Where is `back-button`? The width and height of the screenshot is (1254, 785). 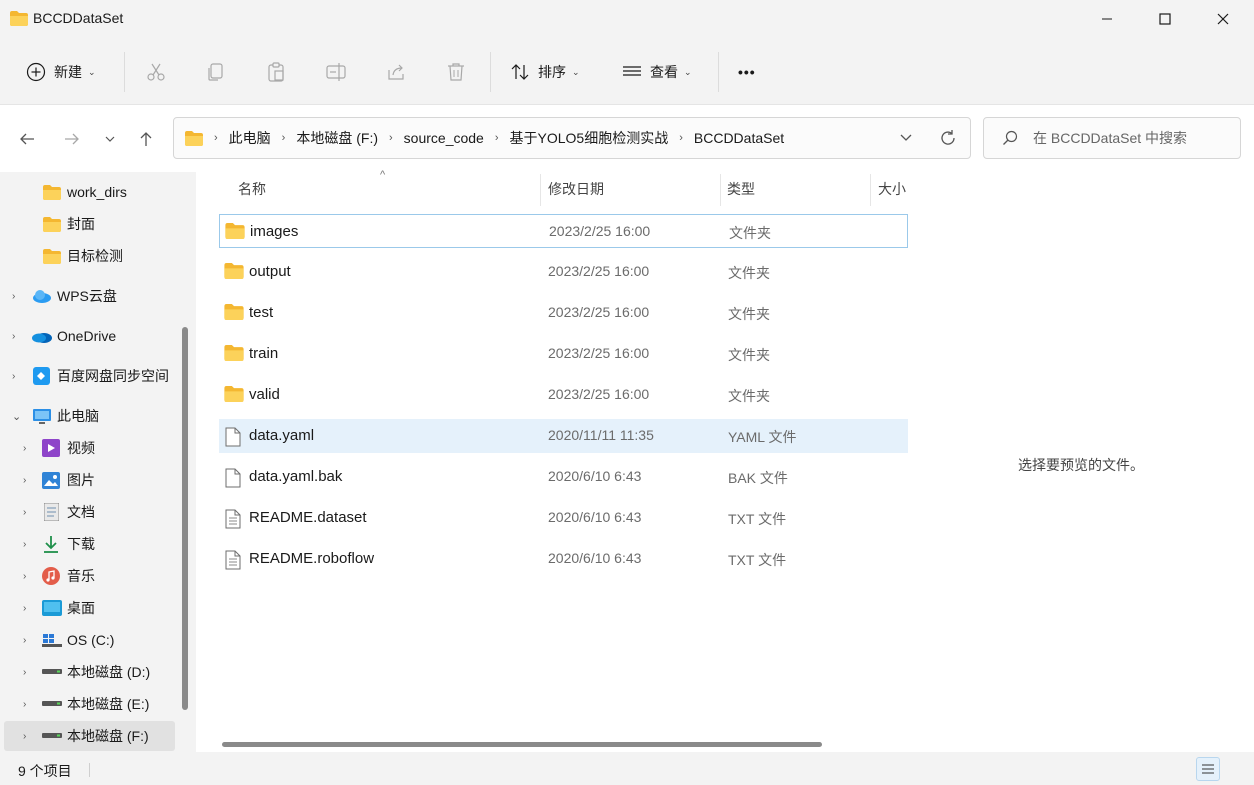
back-button is located at coordinates (27, 139).